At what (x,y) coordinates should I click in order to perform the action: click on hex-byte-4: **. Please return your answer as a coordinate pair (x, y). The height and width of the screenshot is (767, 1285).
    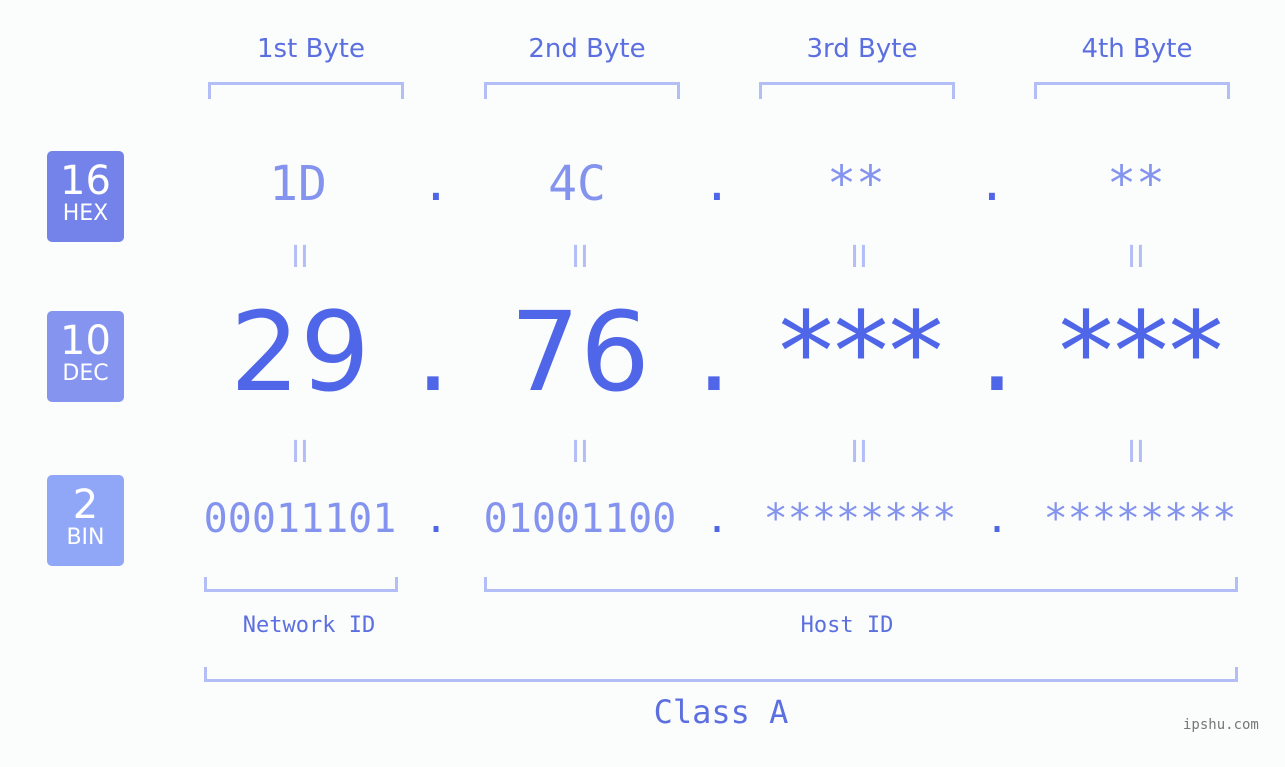
    Looking at the image, I should click on (1136, 184).